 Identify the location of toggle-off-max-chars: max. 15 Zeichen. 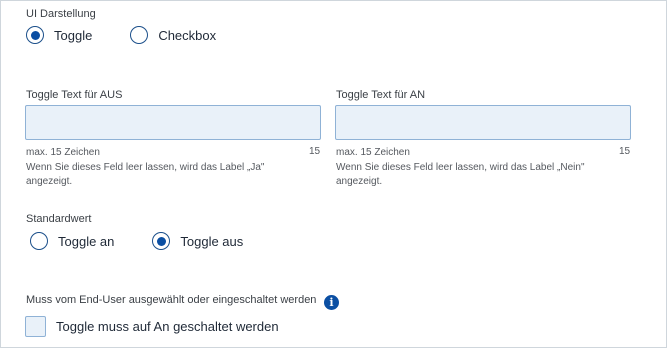
(63, 152).